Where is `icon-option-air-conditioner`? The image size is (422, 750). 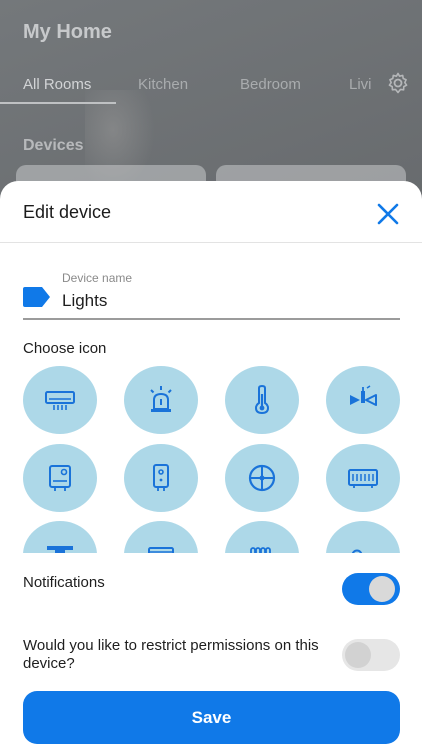
icon-option-air-conditioner is located at coordinates (60, 400).